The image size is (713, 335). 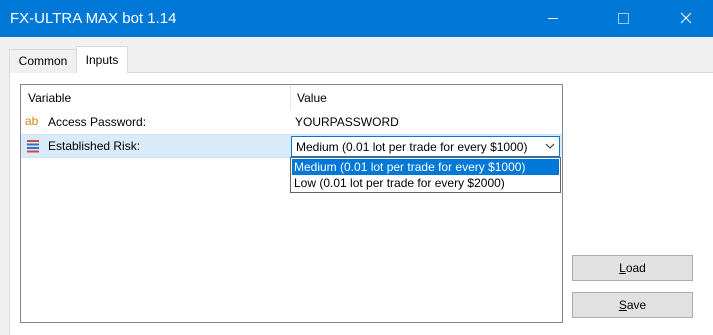 What do you see at coordinates (635, 268) in the screenshot?
I see `load-label: oad` at bounding box center [635, 268].